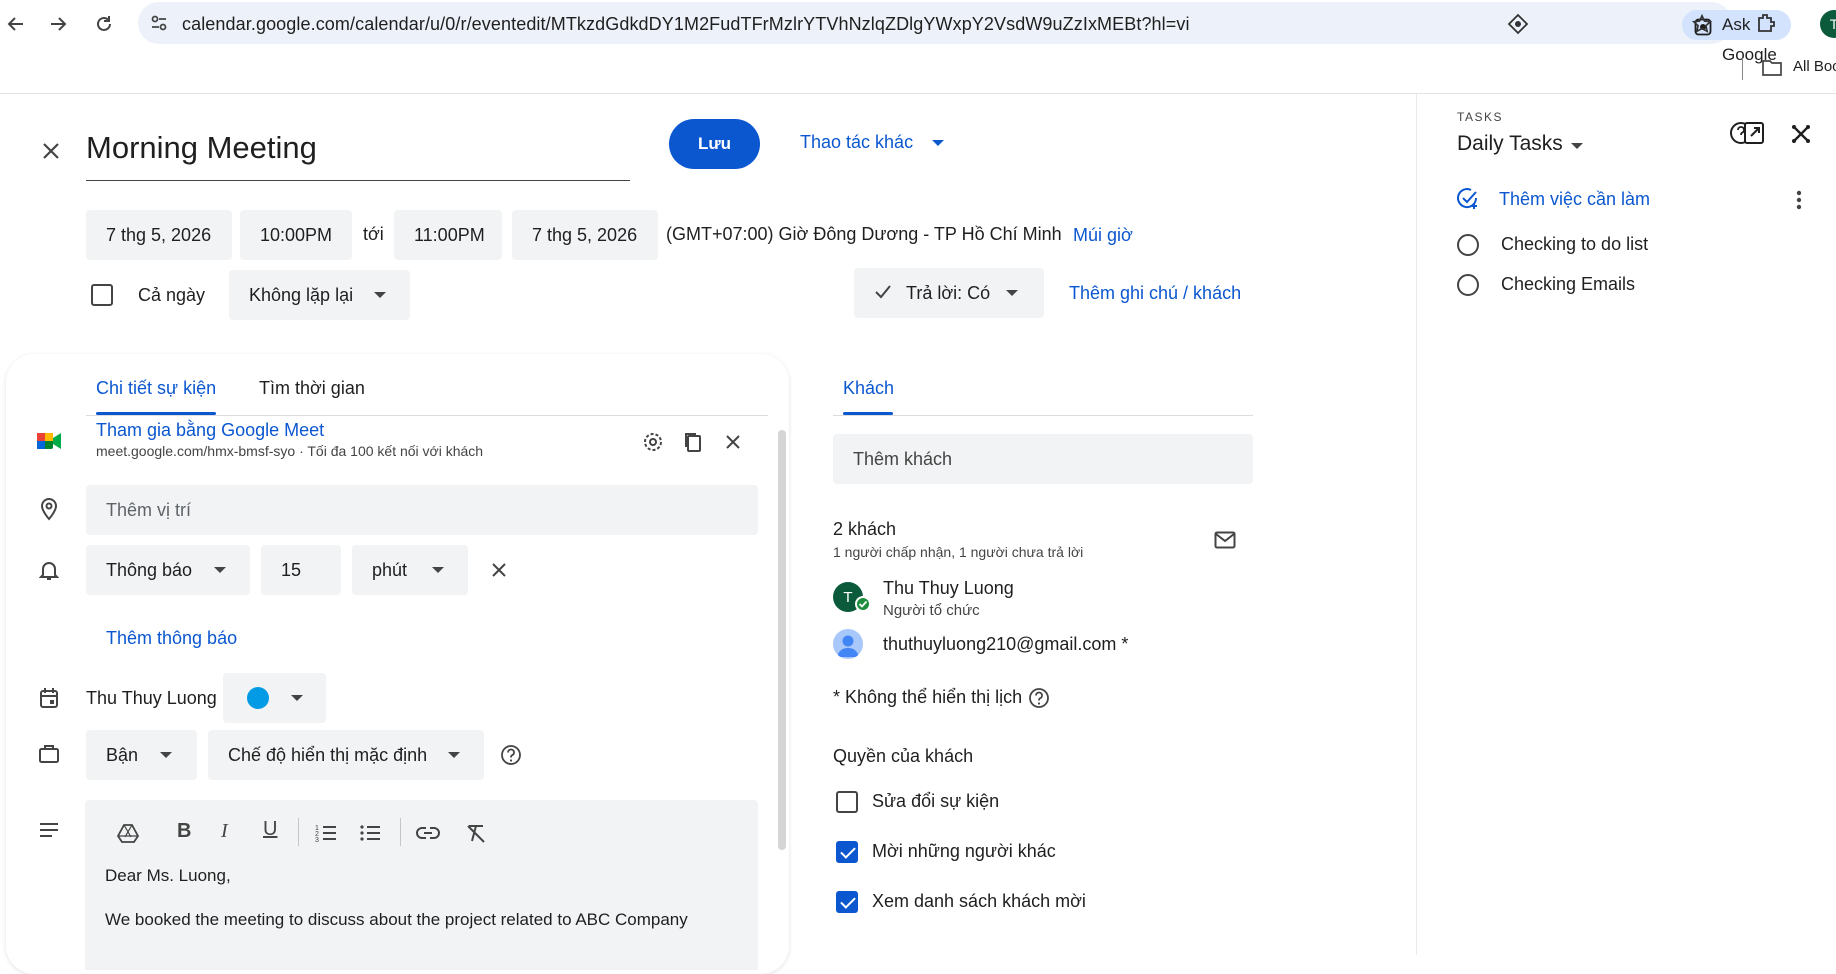 The height and width of the screenshot is (974, 1836). I want to click on calendar-color-dot, so click(258, 698).